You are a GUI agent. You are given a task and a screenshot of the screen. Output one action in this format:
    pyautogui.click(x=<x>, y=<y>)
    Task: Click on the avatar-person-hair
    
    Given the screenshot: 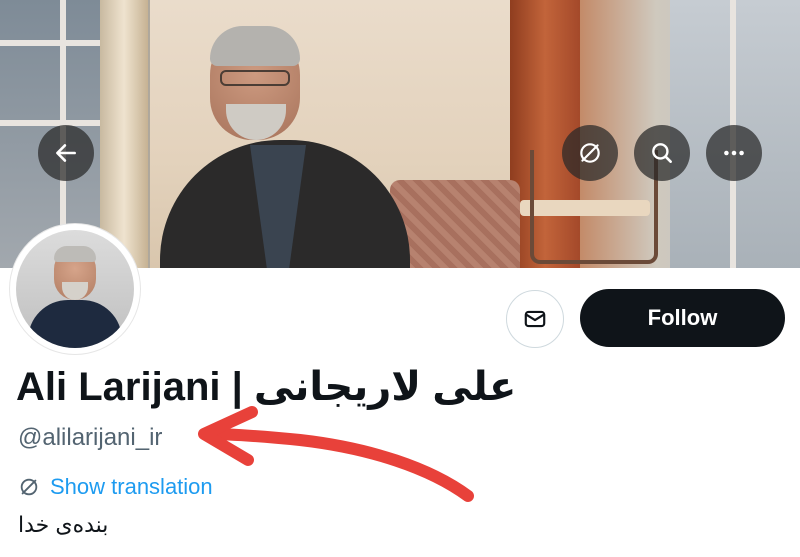 What is the action you would take?
    pyautogui.click(x=75, y=254)
    